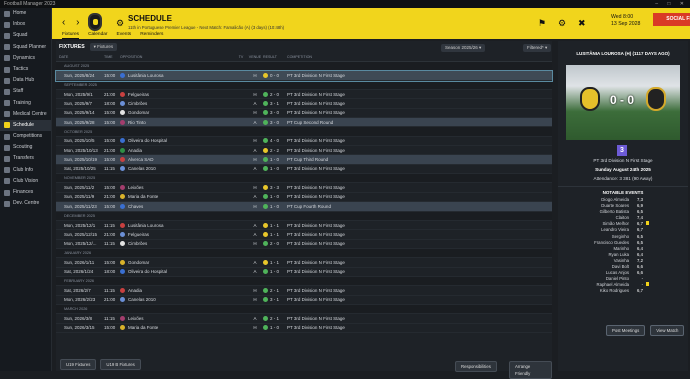 Image resolution: width=690 pixels, height=379 pixels. What do you see at coordinates (71, 35) in the screenshot?
I see `tab-fixtures: Fixtures` at bounding box center [71, 35].